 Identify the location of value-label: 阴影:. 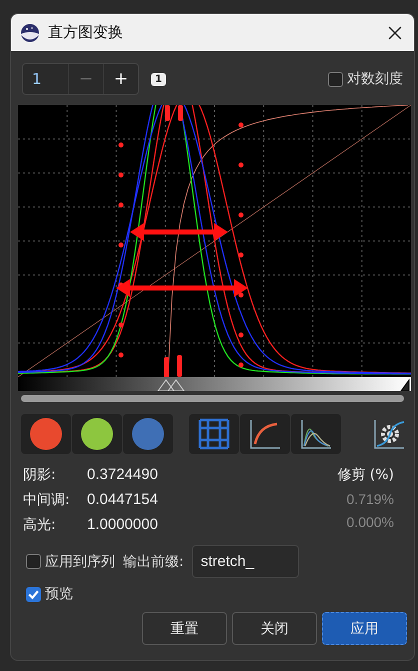
(40, 475).